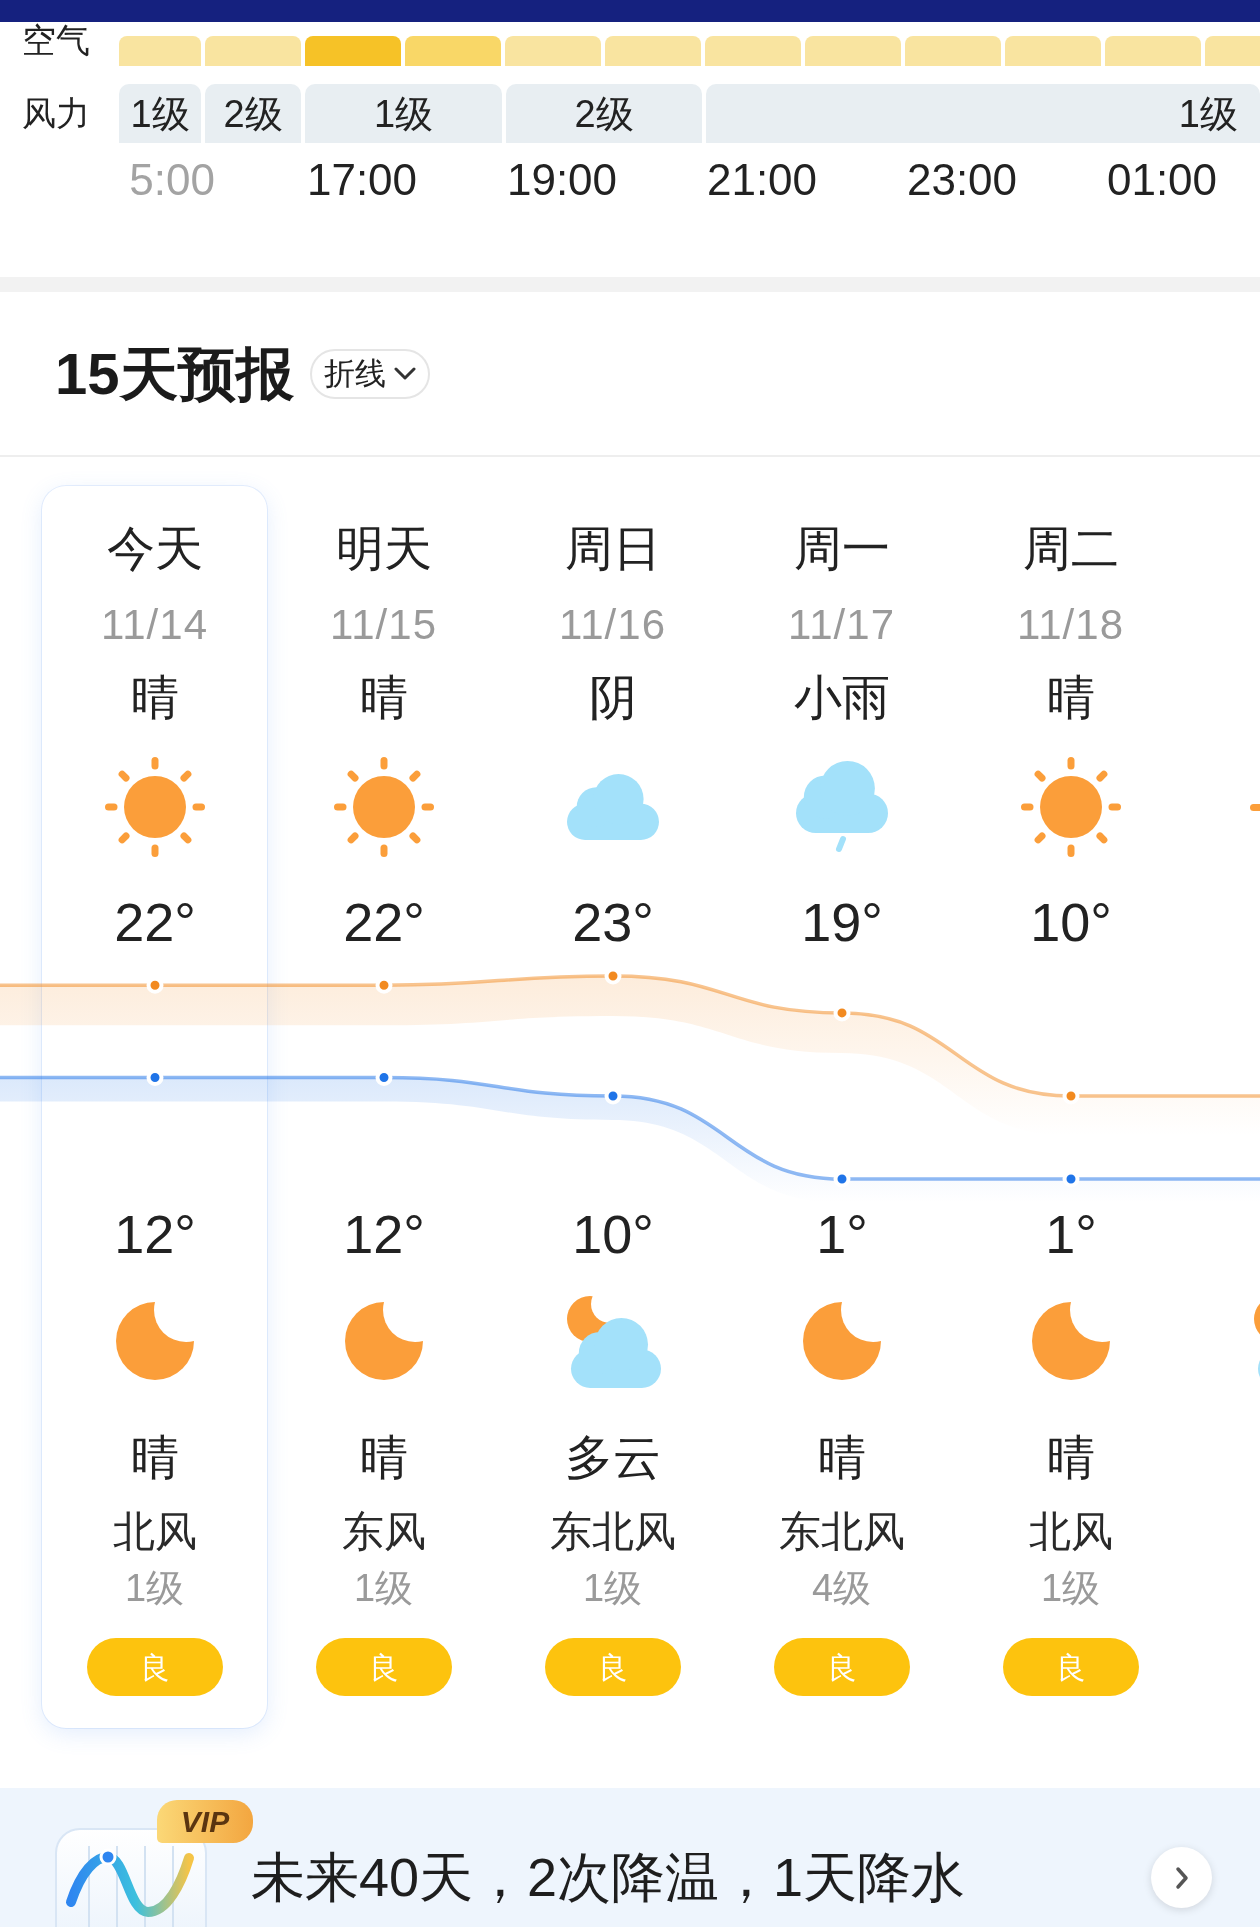 The width and height of the screenshot is (1260, 1927). What do you see at coordinates (762, 180) in the screenshot?
I see `hour-label: 21:00` at bounding box center [762, 180].